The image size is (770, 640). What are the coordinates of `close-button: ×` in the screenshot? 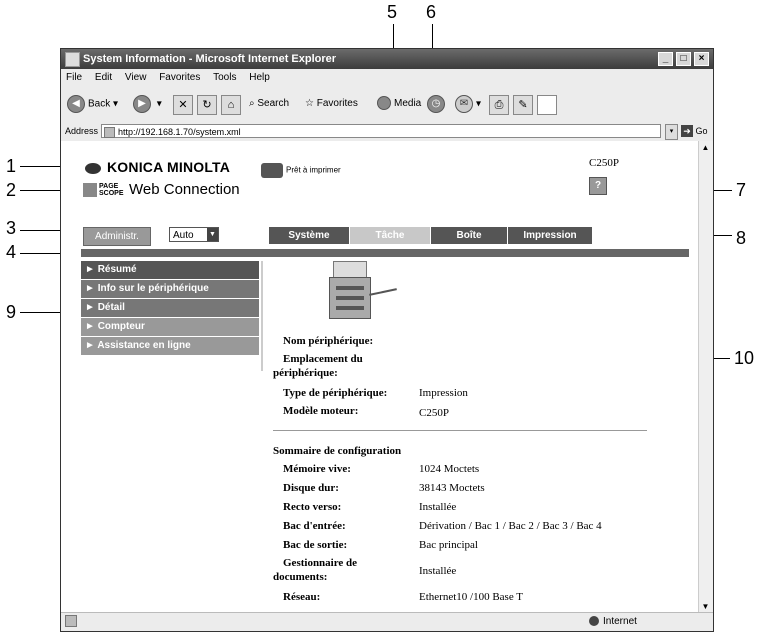 It's located at (701, 59).